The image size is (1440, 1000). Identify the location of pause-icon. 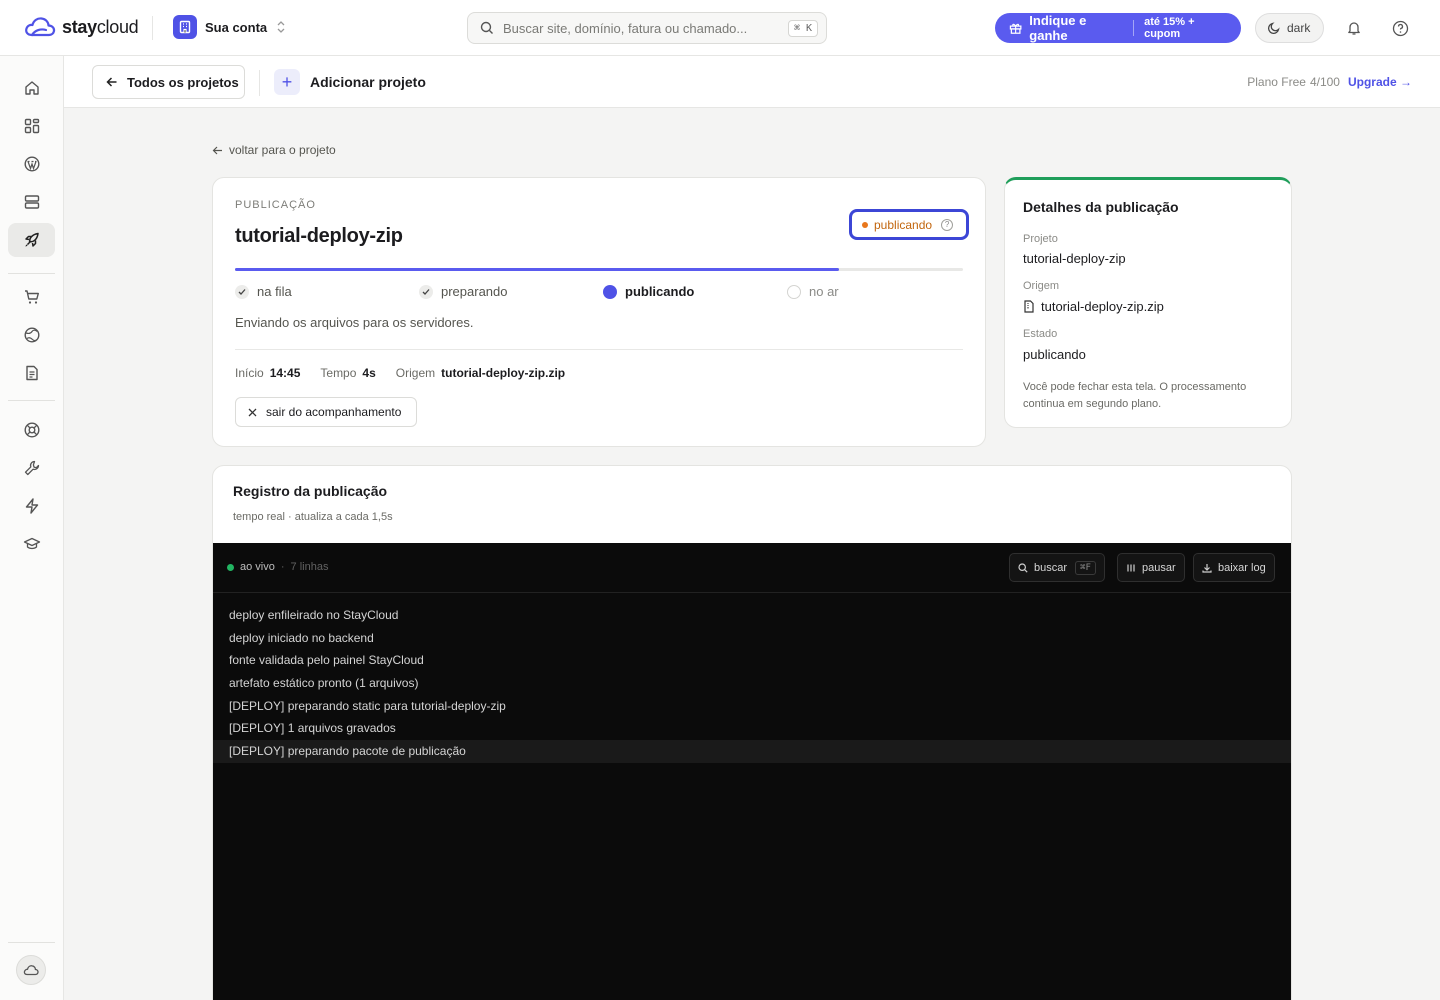
(1131, 567).